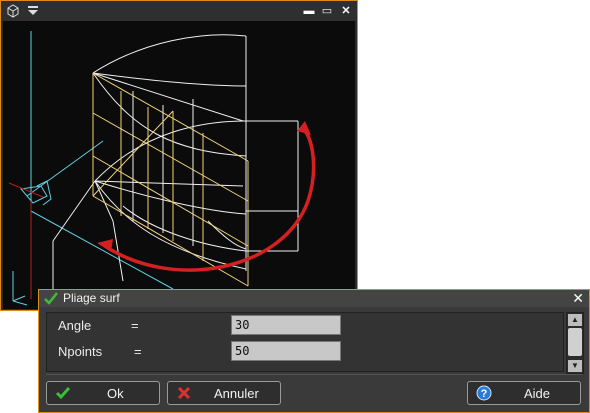 This screenshot has height=413, width=590. I want to click on scroll-thumb, so click(575, 342).